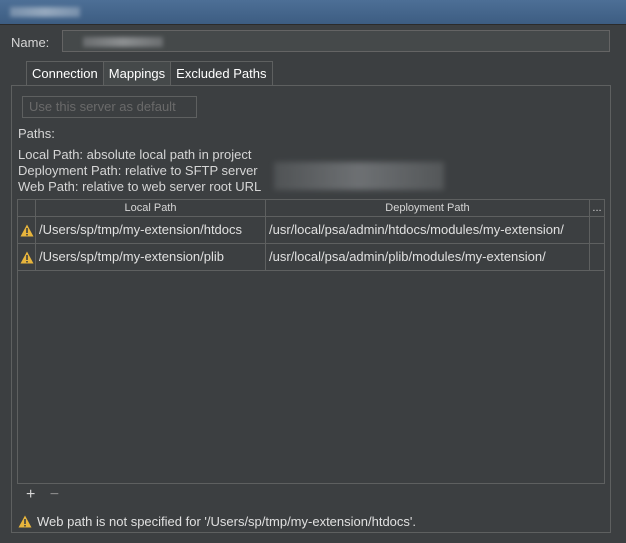 The height and width of the screenshot is (543, 626). What do you see at coordinates (151, 208) in the screenshot?
I see `header-local-path: Local Path` at bounding box center [151, 208].